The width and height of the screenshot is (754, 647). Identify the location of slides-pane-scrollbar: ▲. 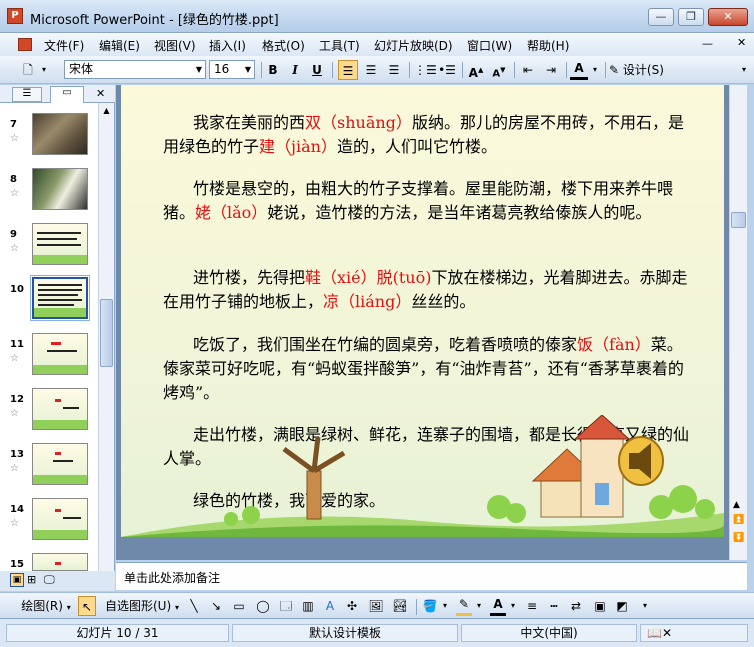
(106, 337).